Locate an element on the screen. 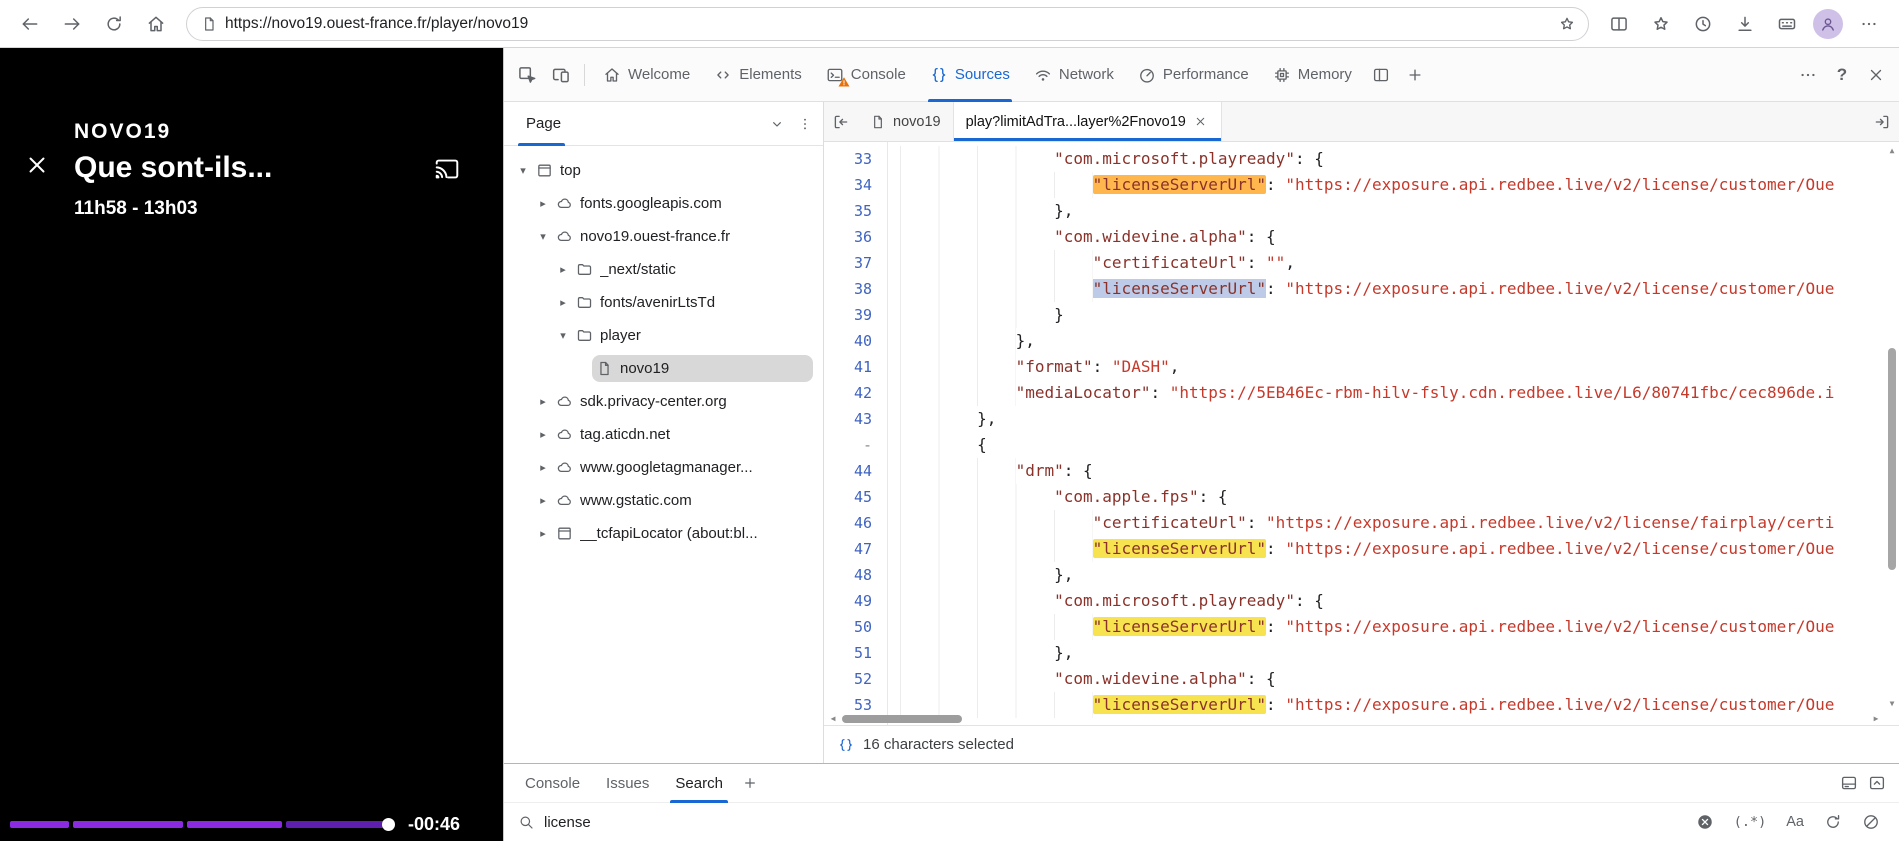 The image size is (1899, 841). favorites-button is located at coordinates (1661, 24).